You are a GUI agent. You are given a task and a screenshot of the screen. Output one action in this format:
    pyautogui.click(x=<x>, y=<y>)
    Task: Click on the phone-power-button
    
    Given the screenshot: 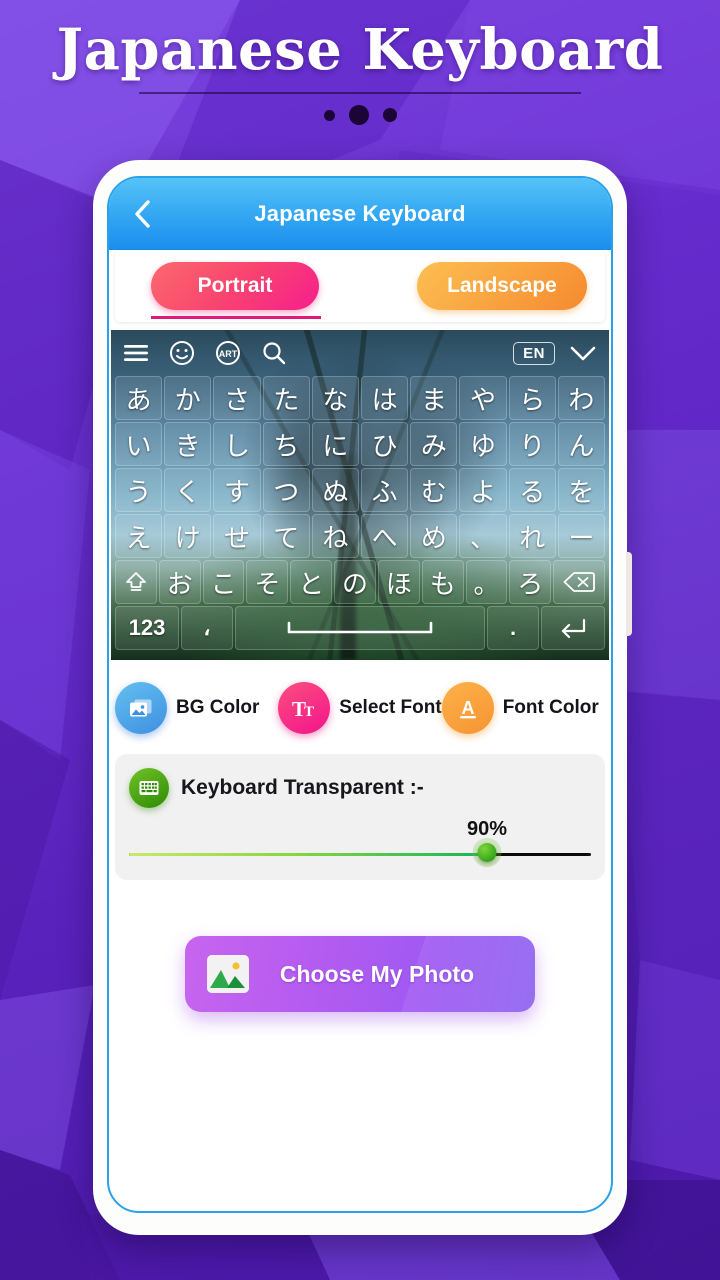 What is the action you would take?
    pyautogui.click(x=629, y=594)
    